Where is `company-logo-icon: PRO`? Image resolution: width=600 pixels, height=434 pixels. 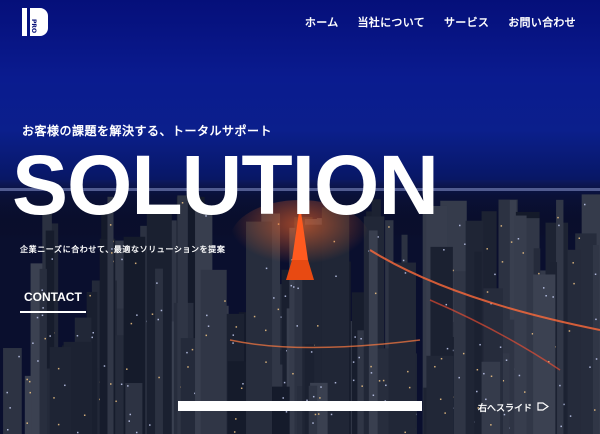 company-logo-icon: PRO is located at coordinates (35, 22).